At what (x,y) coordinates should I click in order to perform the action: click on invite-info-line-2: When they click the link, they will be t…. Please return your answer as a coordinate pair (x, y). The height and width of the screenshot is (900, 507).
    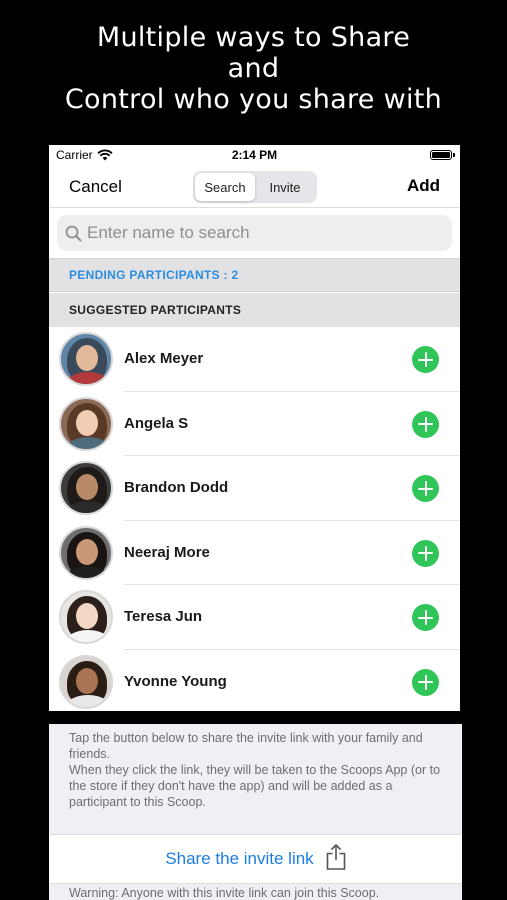
    Looking at the image, I should click on (255, 786).